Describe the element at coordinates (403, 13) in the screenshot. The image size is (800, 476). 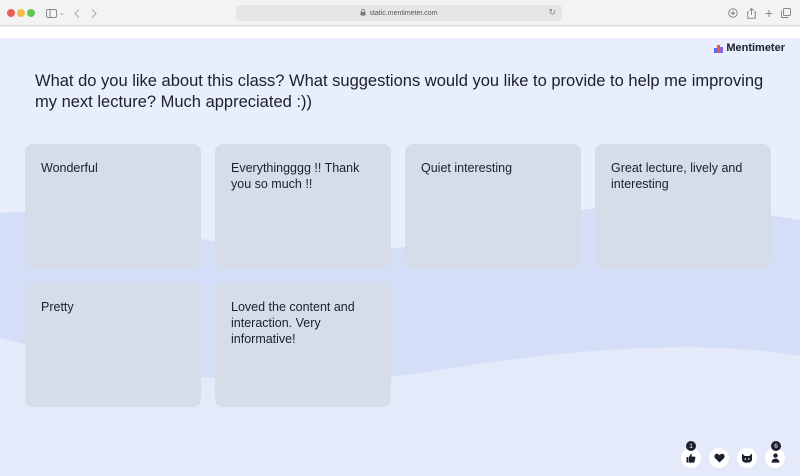
I see `address-url: static.mentimeter.com` at that location.